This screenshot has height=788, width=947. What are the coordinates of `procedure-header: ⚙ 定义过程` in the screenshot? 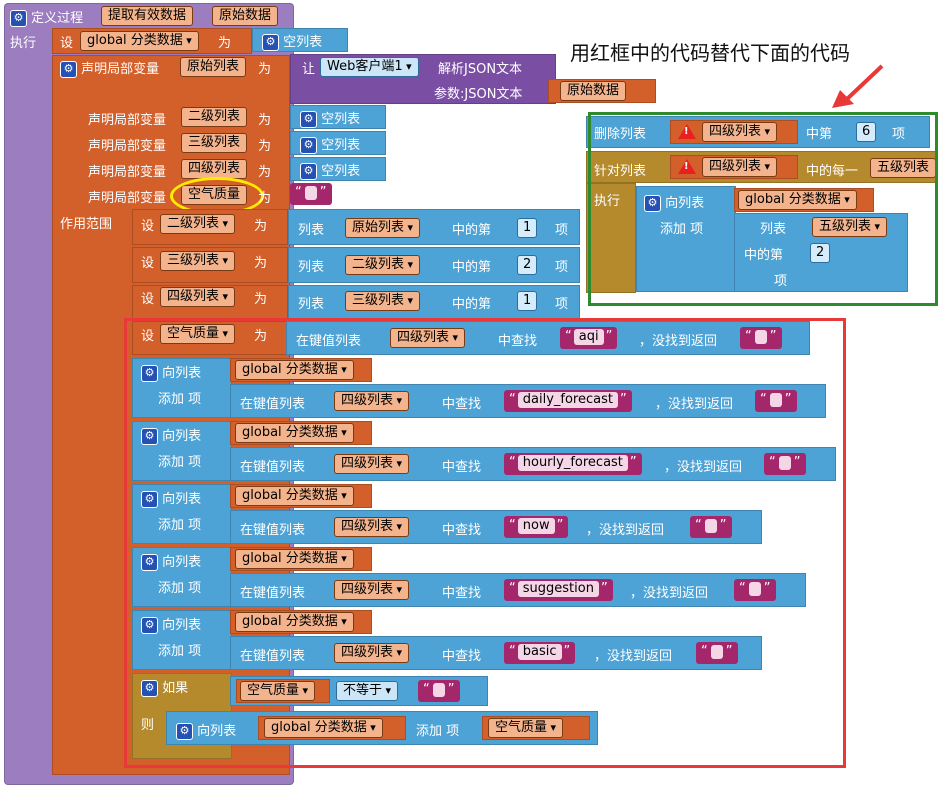 It's located at (46, 17).